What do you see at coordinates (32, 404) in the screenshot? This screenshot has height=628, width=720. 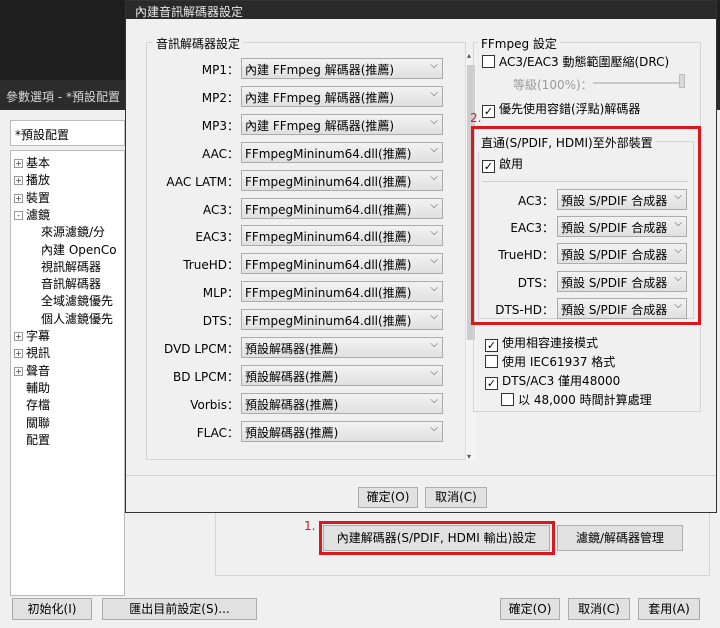 I see `tree-item: 存檔` at bounding box center [32, 404].